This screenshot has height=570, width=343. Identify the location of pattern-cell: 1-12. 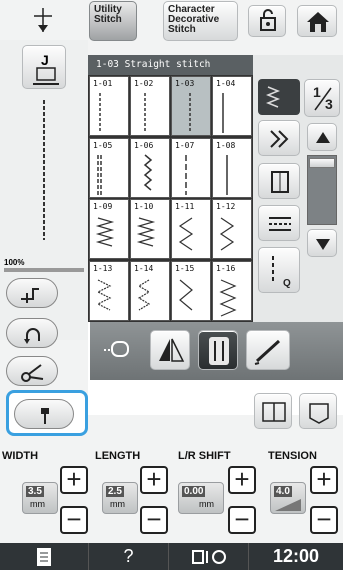
(232, 229).